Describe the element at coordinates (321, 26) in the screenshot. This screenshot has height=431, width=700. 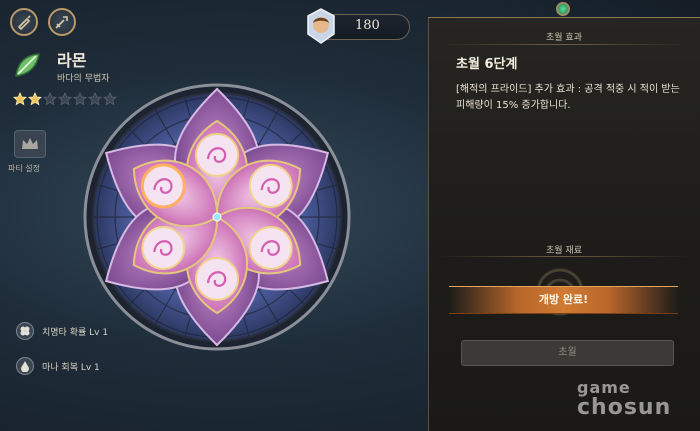
I see `character-portrait-token` at that location.